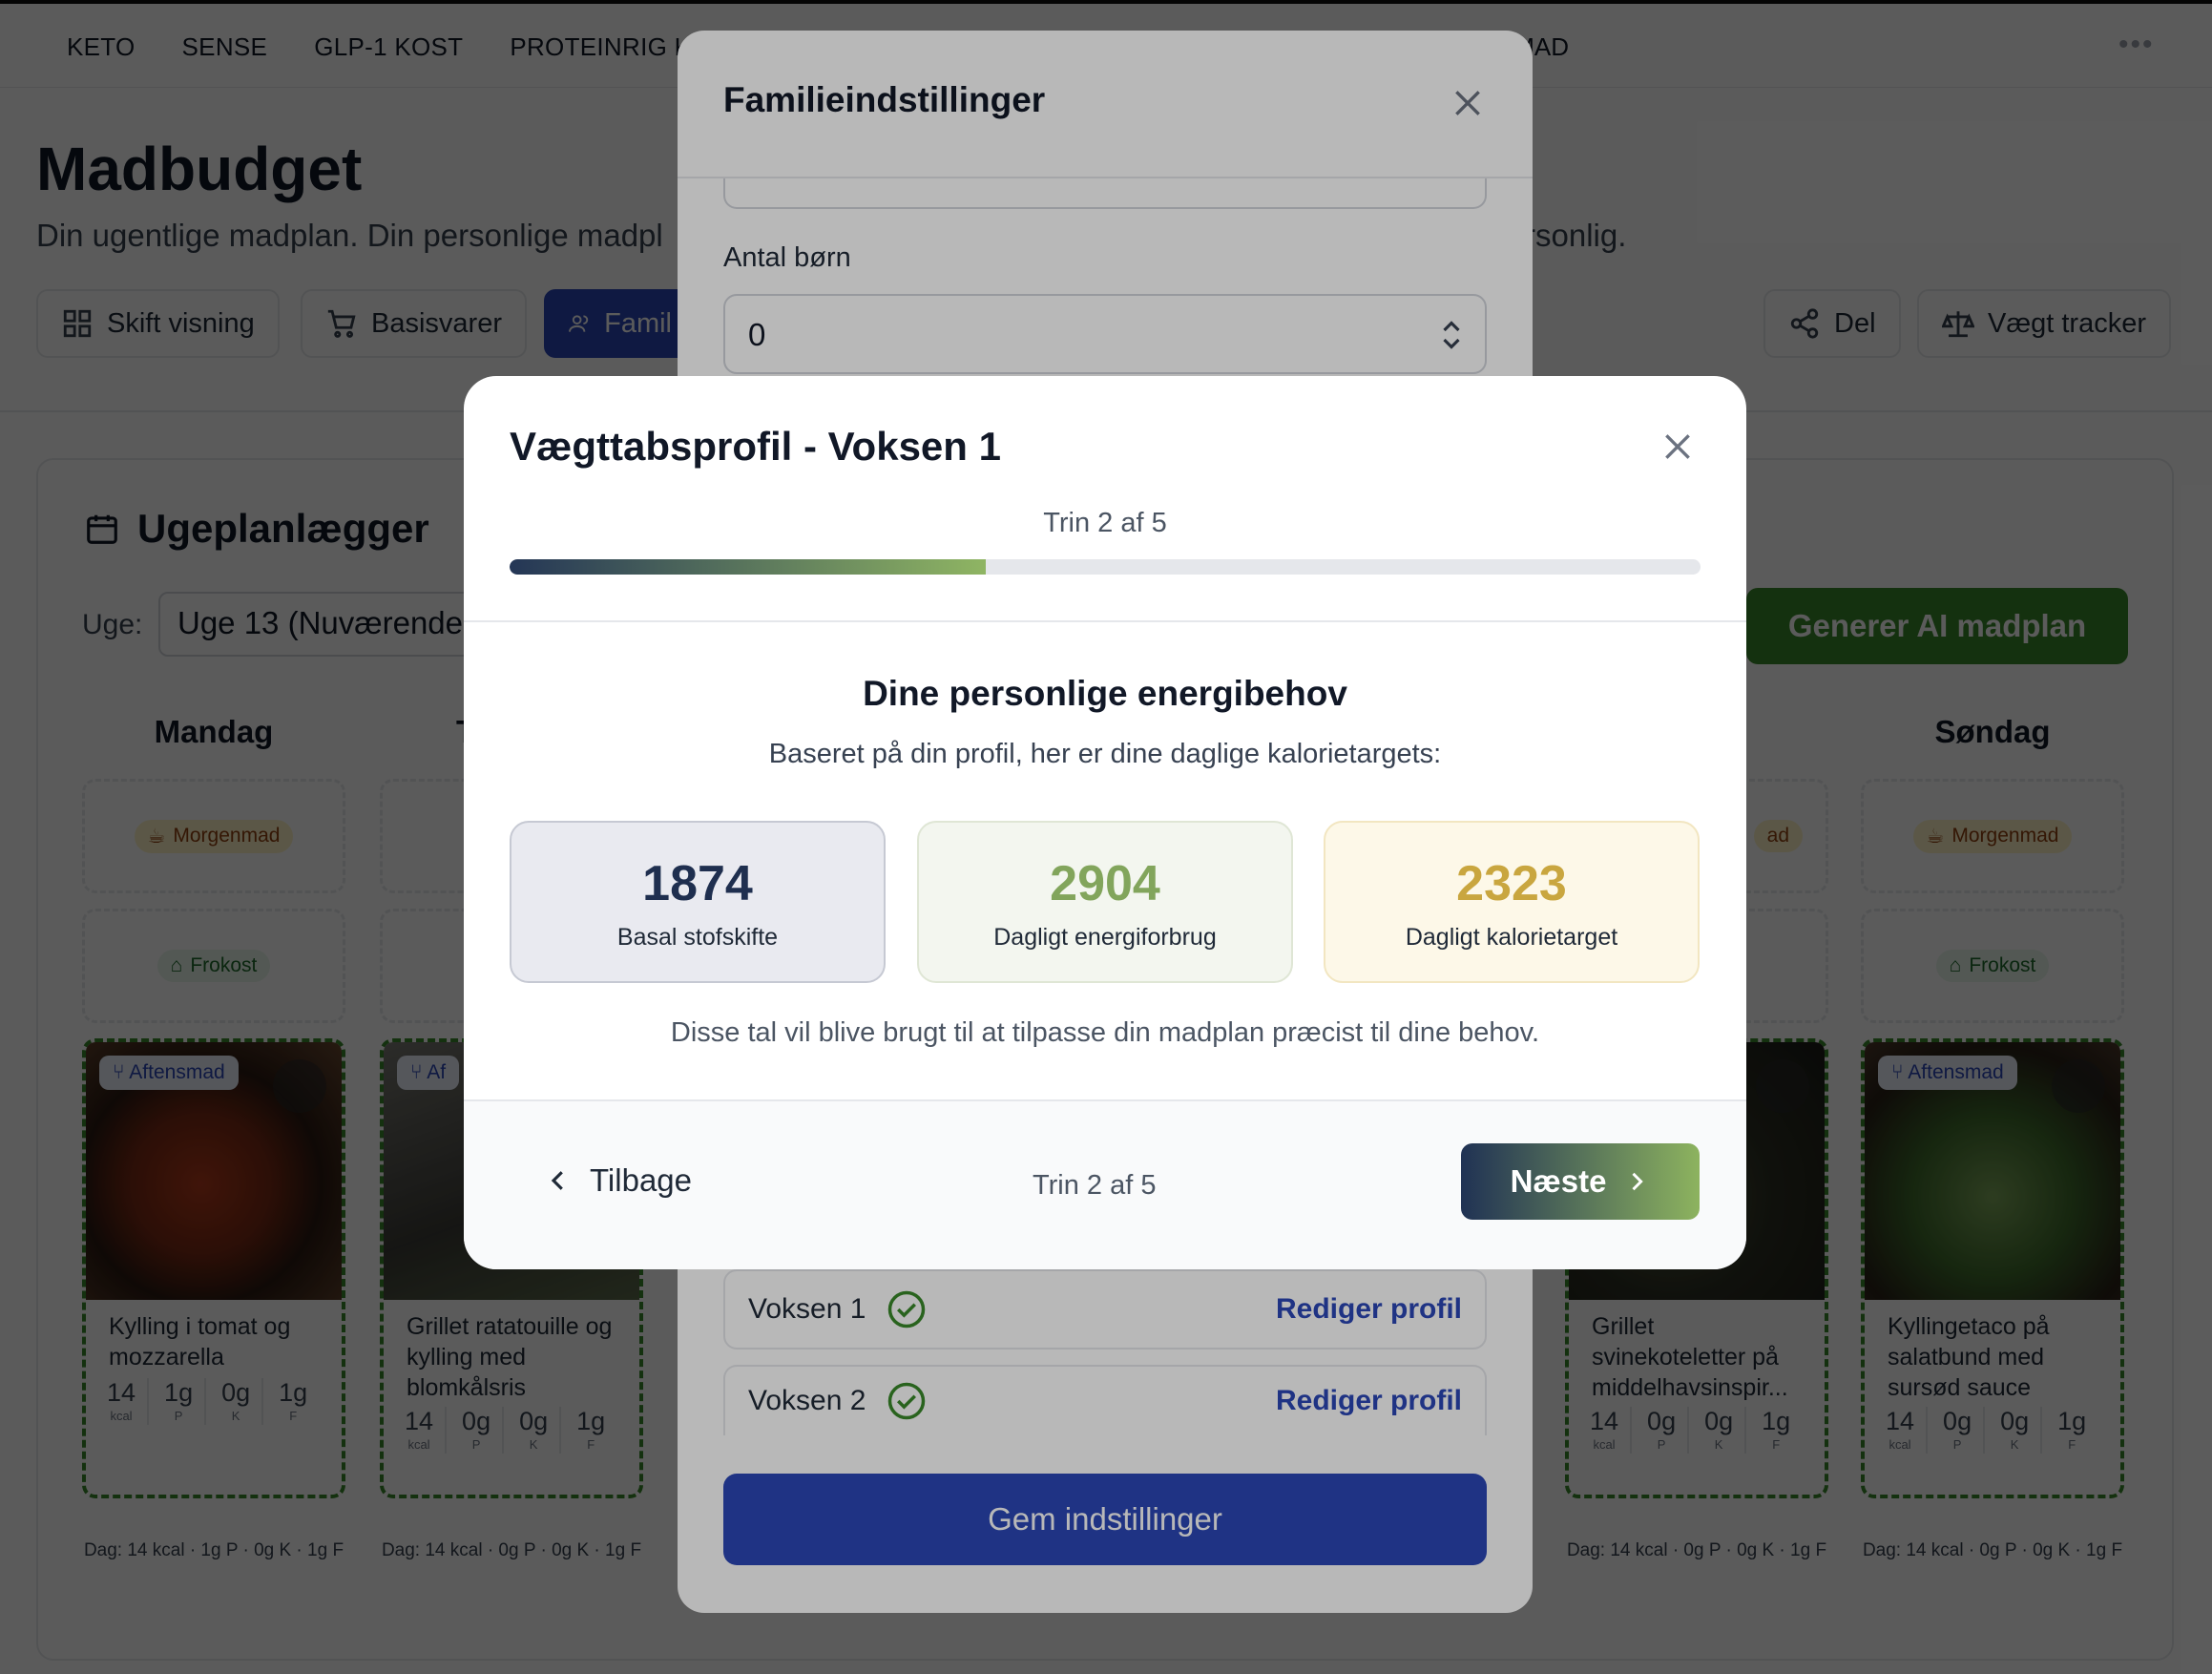 This screenshot has height=1674, width=2212. Describe the element at coordinates (557, 1180) in the screenshot. I see `chevron-left-icon` at that location.